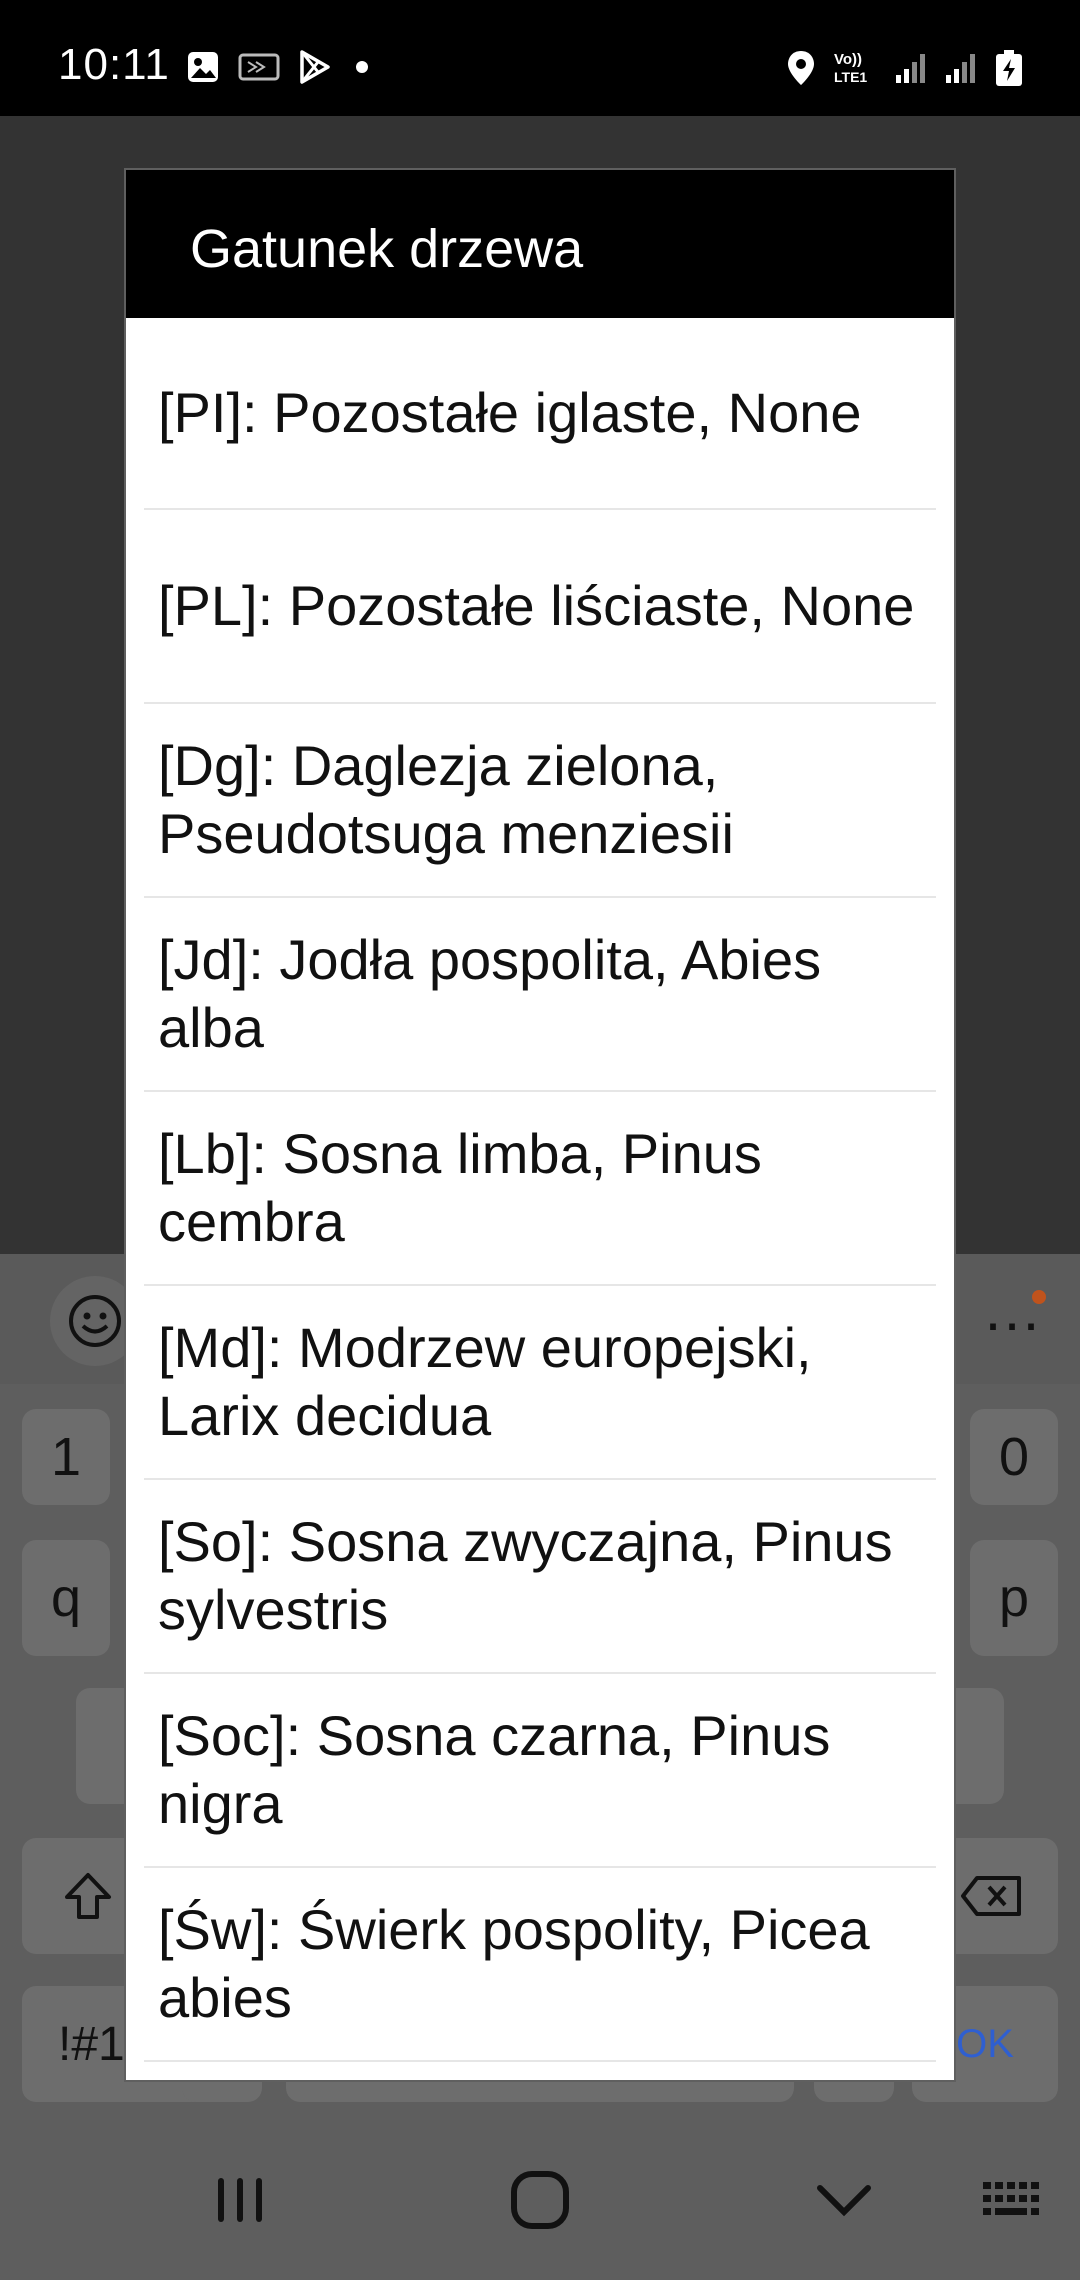 The width and height of the screenshot is (1080, 2280). Describe the element at coordinates (1039, 1297) in the screenshot. I see `update-dot-icon` at that location.